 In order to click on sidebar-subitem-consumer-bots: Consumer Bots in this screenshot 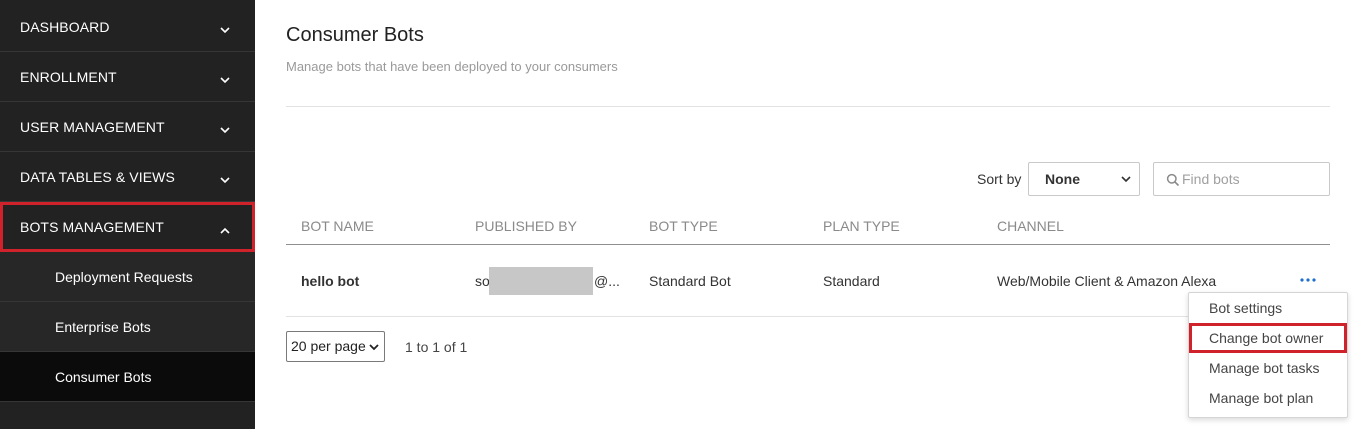, I will do `click(127, 377)`.